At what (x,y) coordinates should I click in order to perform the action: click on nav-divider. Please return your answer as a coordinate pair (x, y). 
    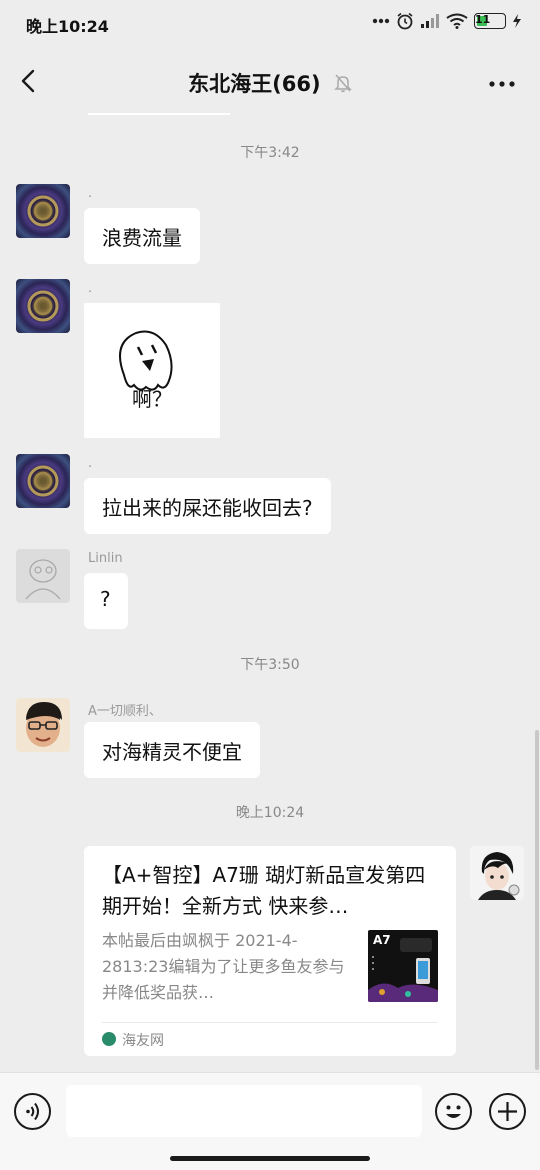
    Looking at the image, I should click on (159, 114).